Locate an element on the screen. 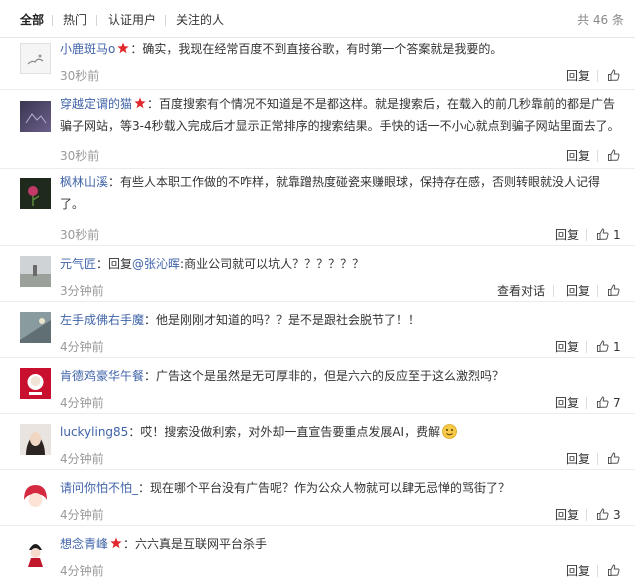 This screenshot has height=587, width=635. comment-body: luckyling85：哎！搜索没做利索，对外却一直宣告要重点发展AI，费解 is located at coordinates (340, 432).